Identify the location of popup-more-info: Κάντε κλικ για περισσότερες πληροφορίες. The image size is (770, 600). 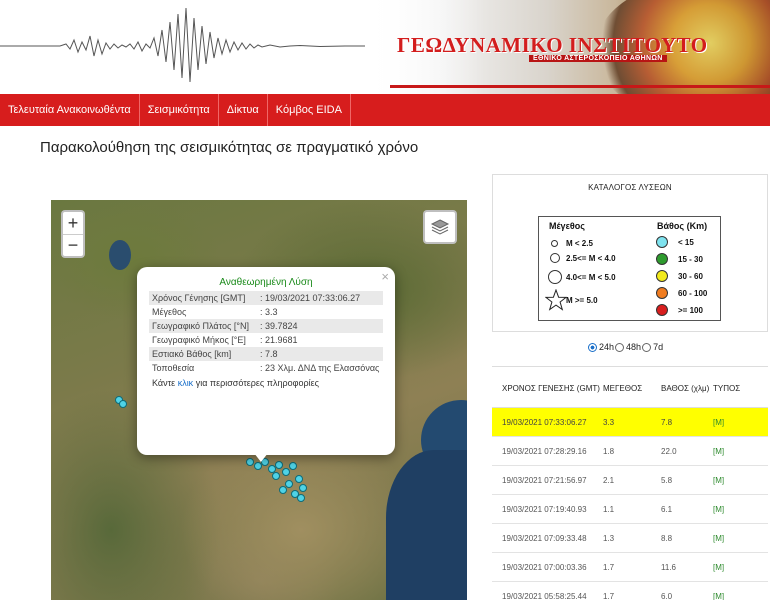
(266, 381).